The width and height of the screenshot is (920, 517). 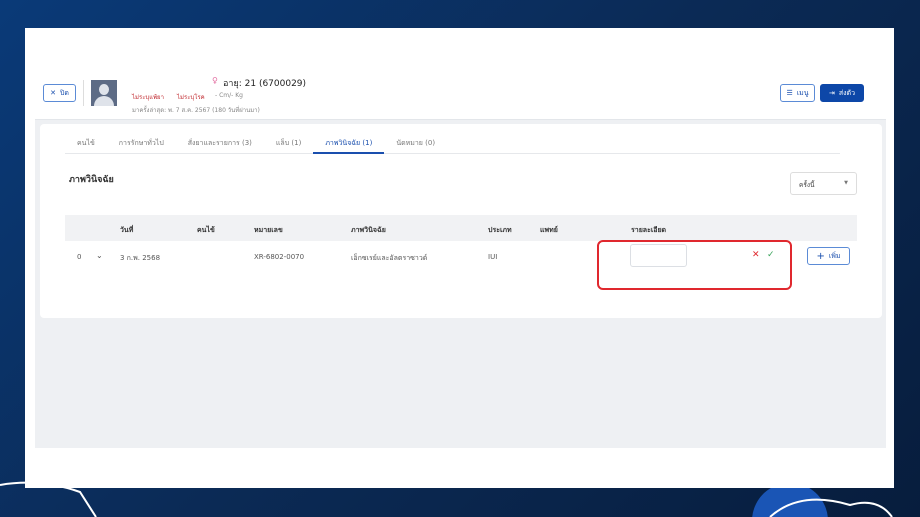 What do you see at coordinates (807, 185) in the screenshot?
I see `filter-value: ครั้งนี้` at bounding box center [807, 185].